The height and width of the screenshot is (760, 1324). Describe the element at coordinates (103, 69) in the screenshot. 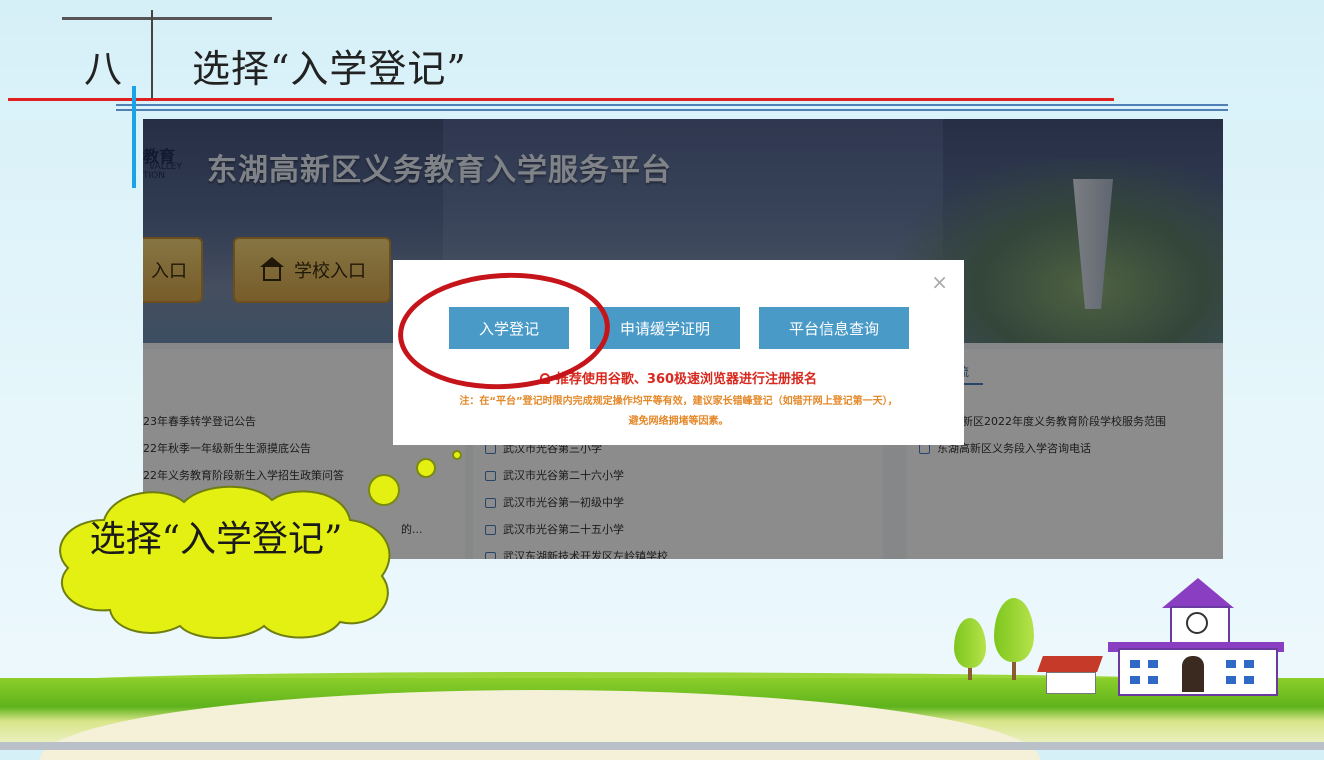

I see `section-number: 八` at that location.